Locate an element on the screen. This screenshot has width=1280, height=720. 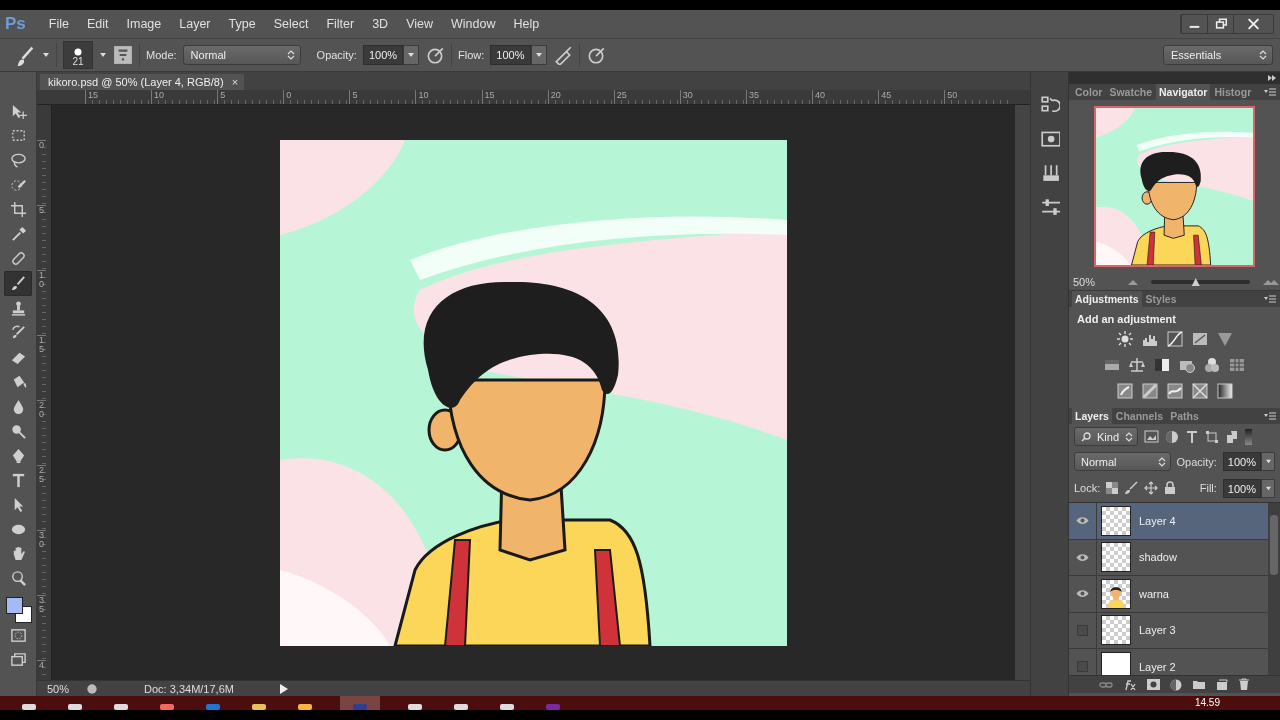
ruler-label: 45 is located at coordinates (911, 97).